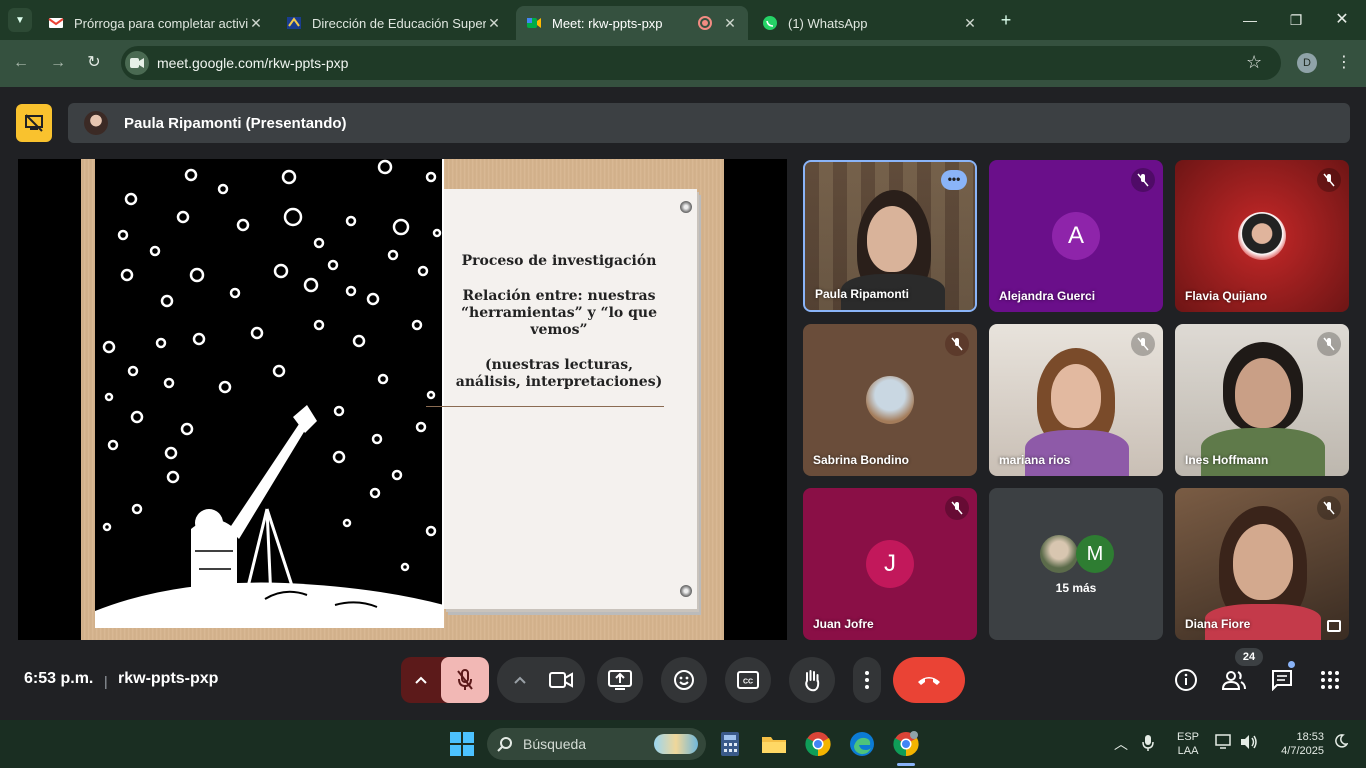 Image resolution: width=1366 pixels, height=768 pixels. What do you see at coordinates (462, 744) in the screenshot?
I see `windows-start-icon` at bounding box center [462, 744].